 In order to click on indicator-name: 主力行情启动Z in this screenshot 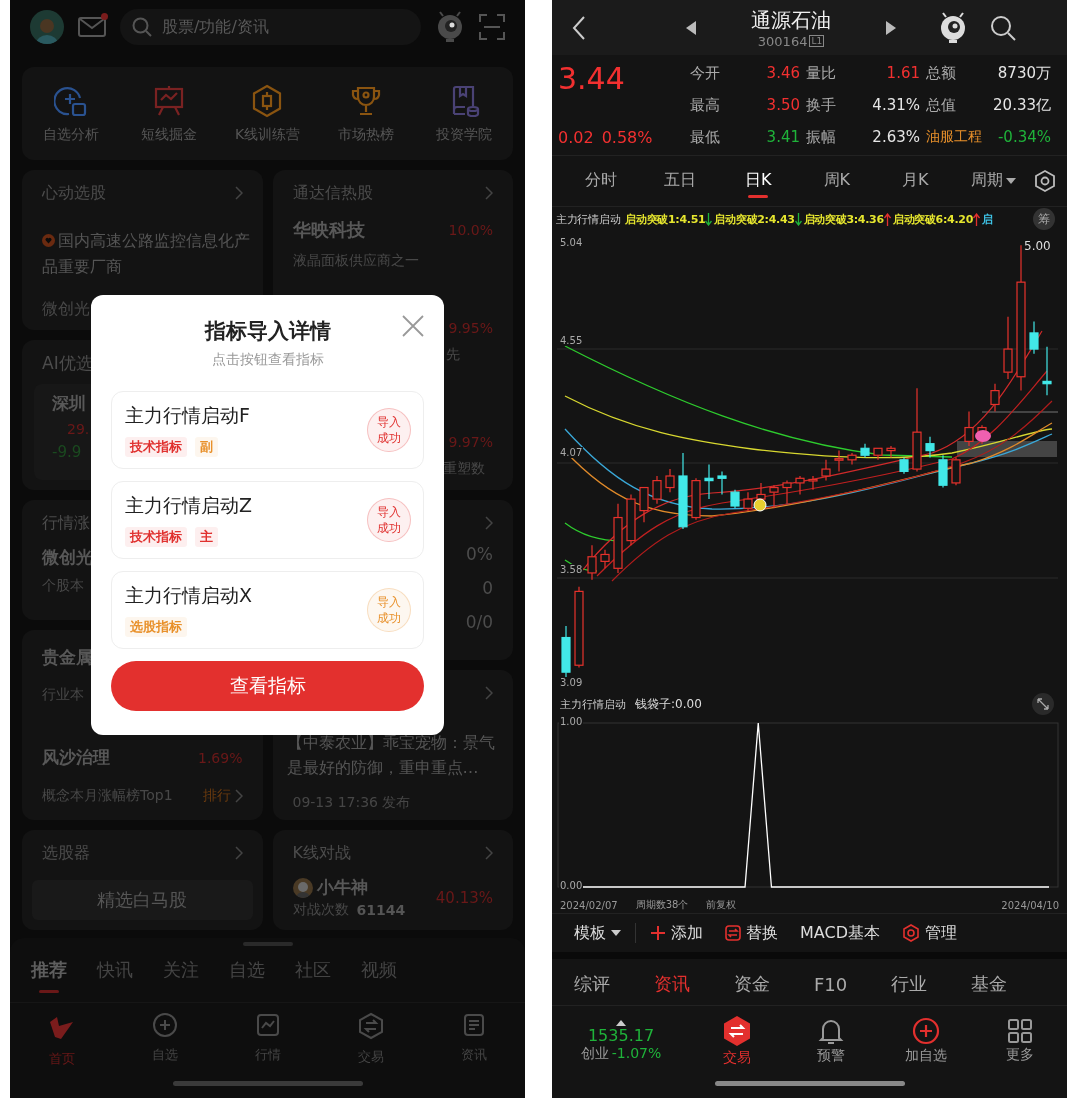, I will do `click(189, 505)`.